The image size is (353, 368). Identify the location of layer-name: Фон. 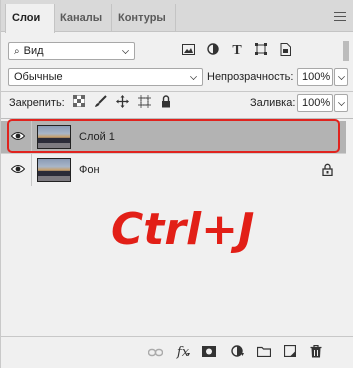
(89, 170).